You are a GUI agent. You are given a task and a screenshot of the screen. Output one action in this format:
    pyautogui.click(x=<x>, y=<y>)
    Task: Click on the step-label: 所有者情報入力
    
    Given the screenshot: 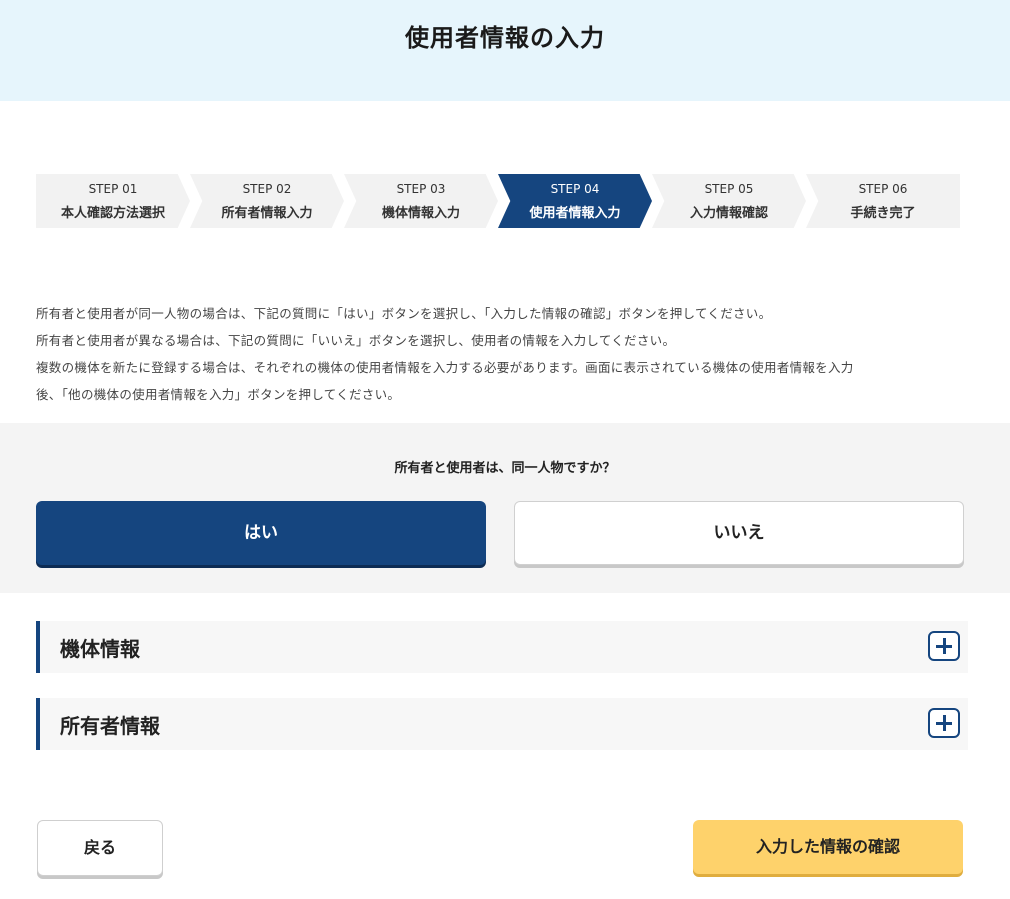 What is the action you would take?
    pyautogui.click(x=267, y=213)
    